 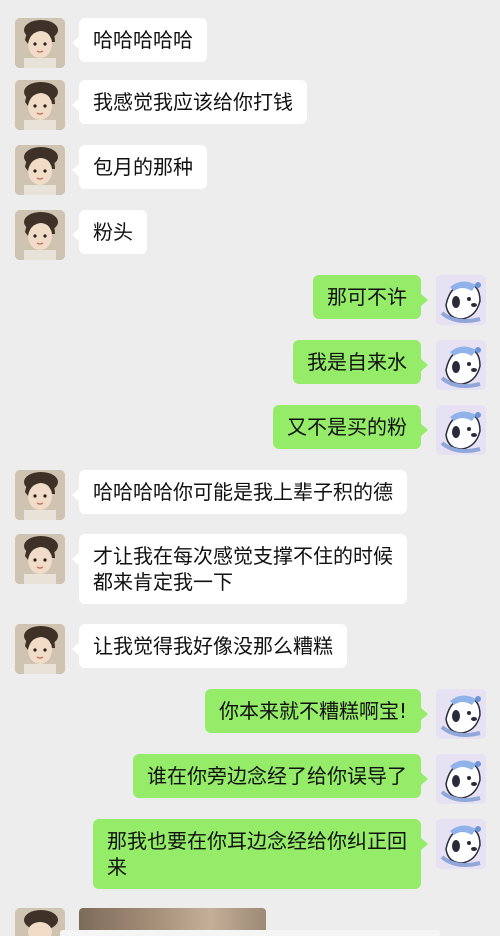 I want to click on message-bubble: 才让我在每次感觉支撑不住的时候 都来肯定我一下, so click(x=239, y=569).